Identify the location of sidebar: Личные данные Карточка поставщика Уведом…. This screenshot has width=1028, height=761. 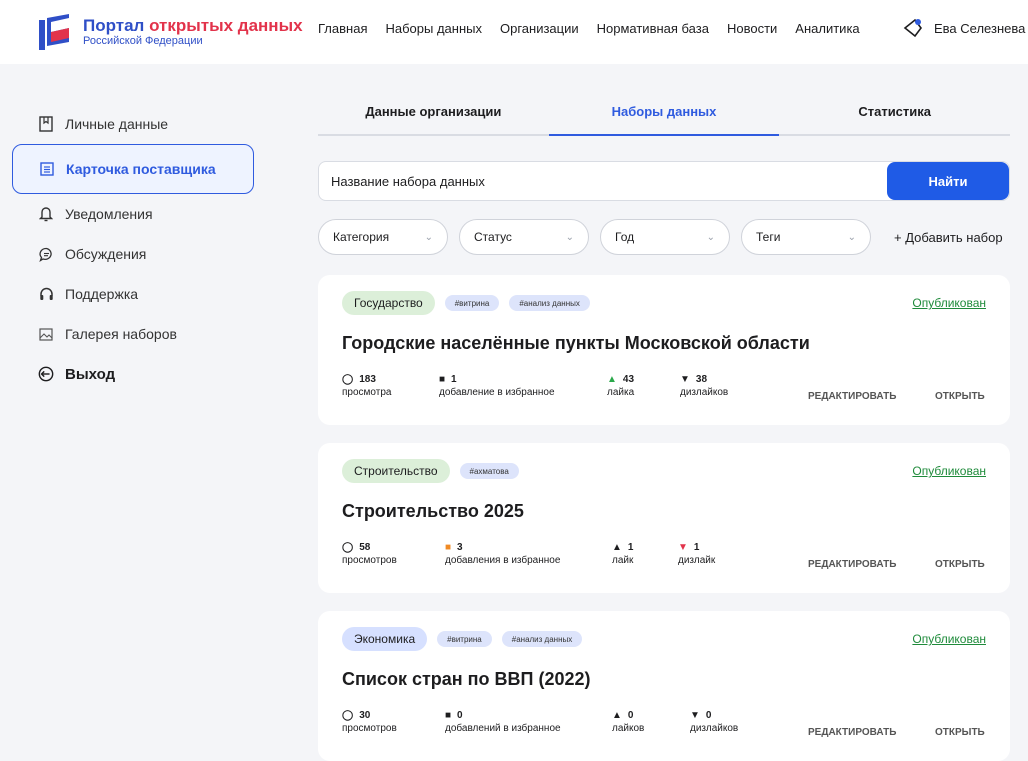
(133, 249).